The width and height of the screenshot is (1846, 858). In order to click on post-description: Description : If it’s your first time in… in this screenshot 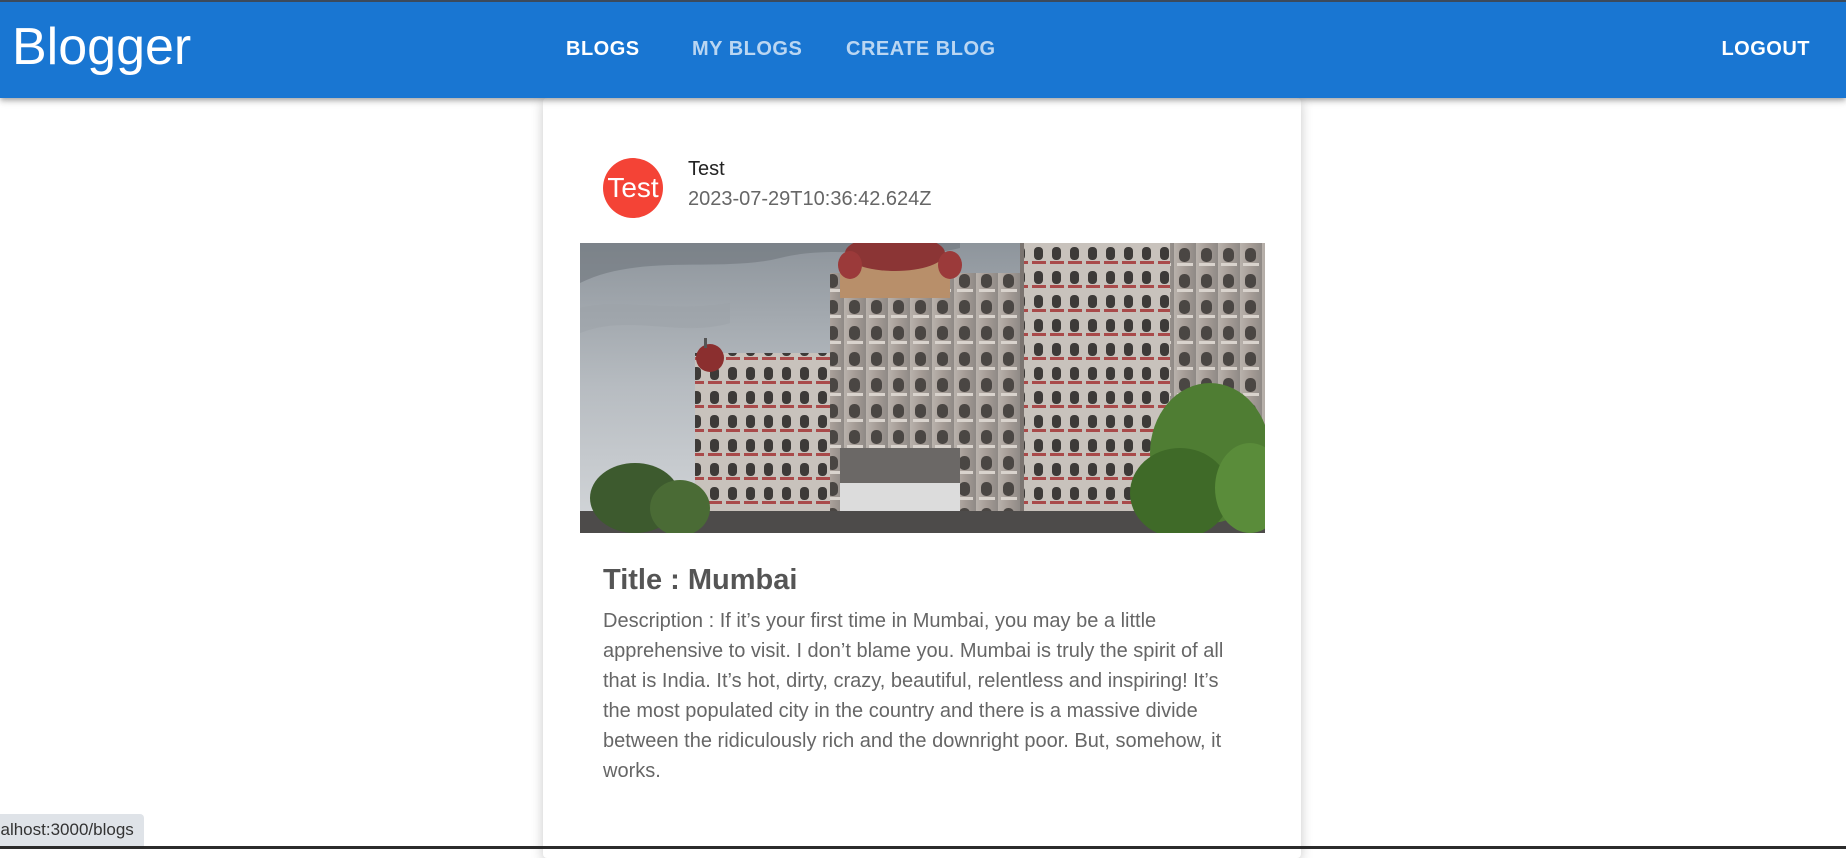, I will do `click(913, 696)`.